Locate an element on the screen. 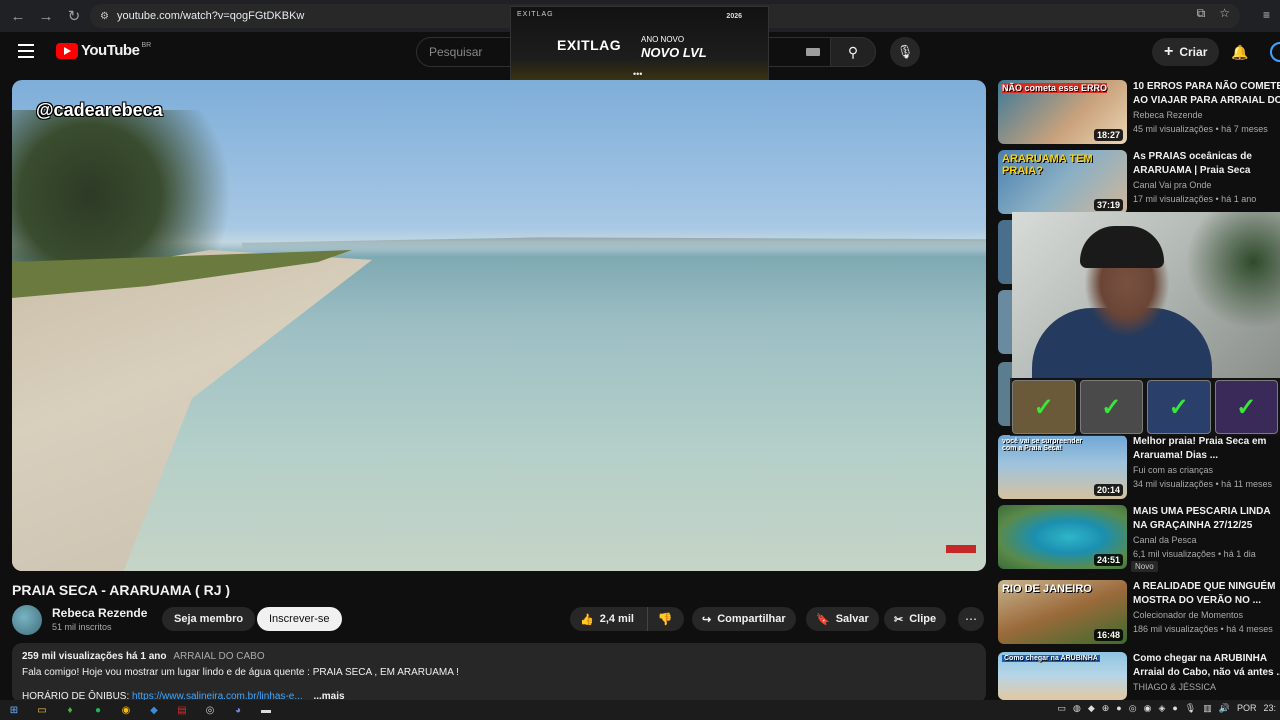 The height and width of the screenshot is (720, 1280). channel-name: Canal Vai pra Onde is located at coordinates (1172, 185).